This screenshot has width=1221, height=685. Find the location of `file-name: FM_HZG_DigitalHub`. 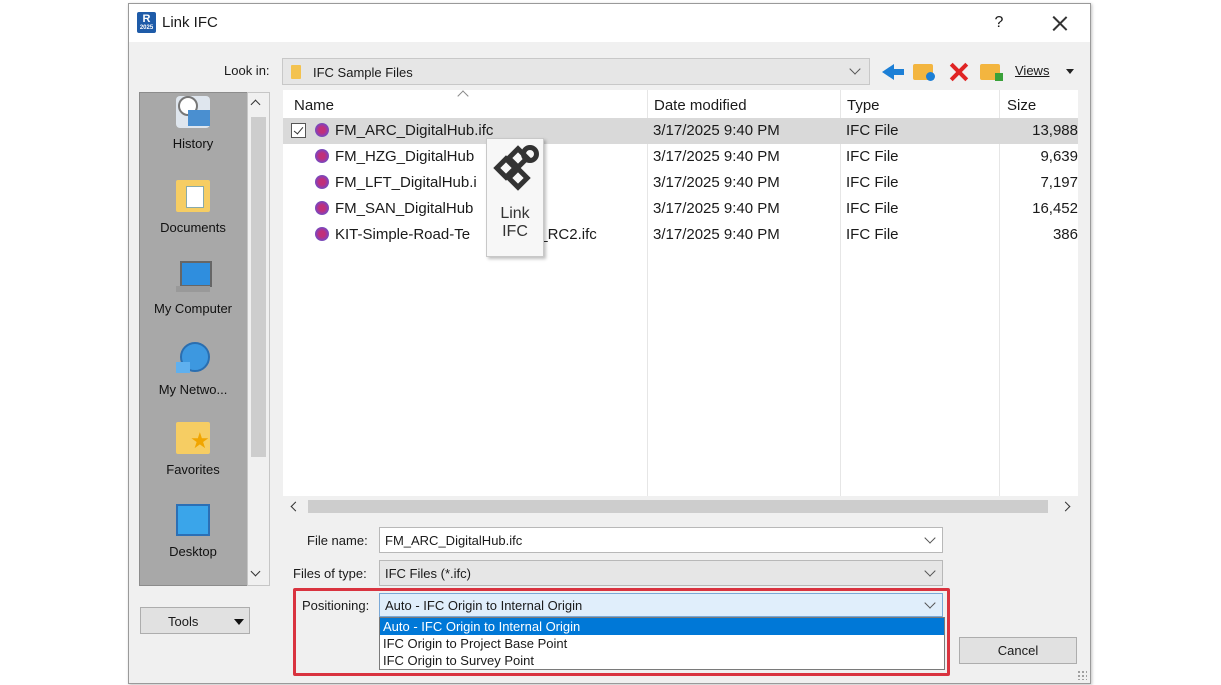

file-name: FM_HZG_DigitalHub is located at coordinates (405, 156).